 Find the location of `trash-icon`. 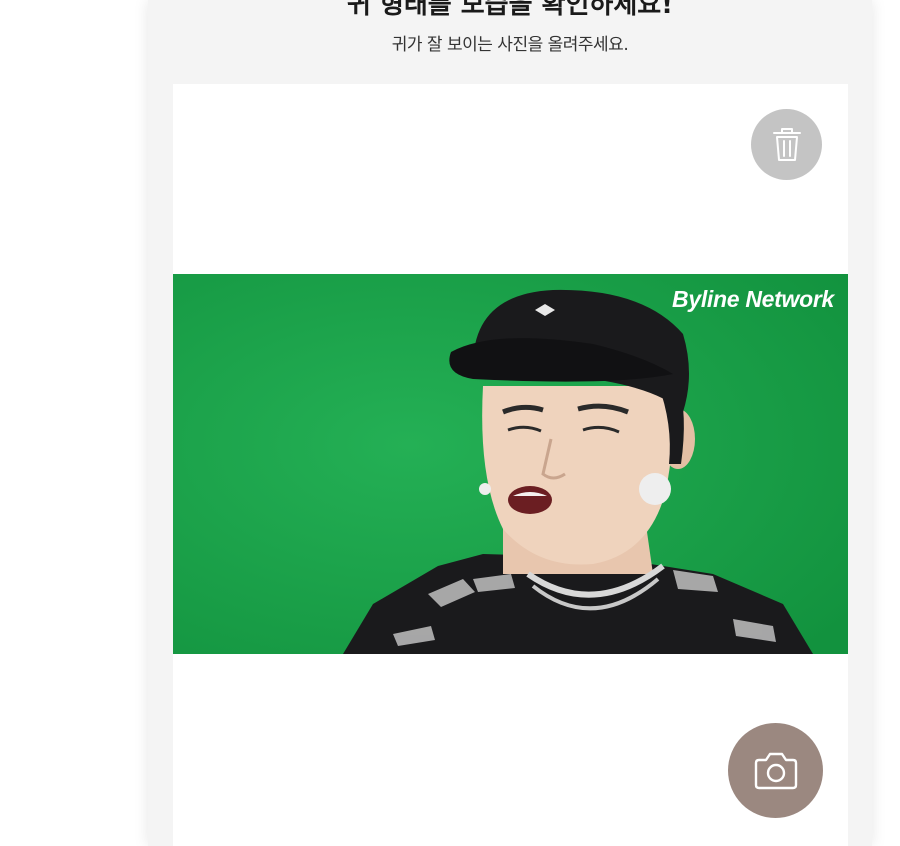

trash-icon is located at coordinates (786, 144).